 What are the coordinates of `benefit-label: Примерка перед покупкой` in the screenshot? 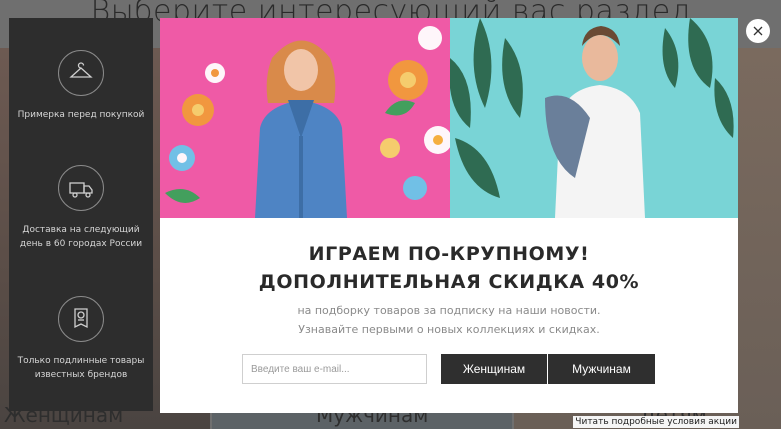 It's located at (81, 115).